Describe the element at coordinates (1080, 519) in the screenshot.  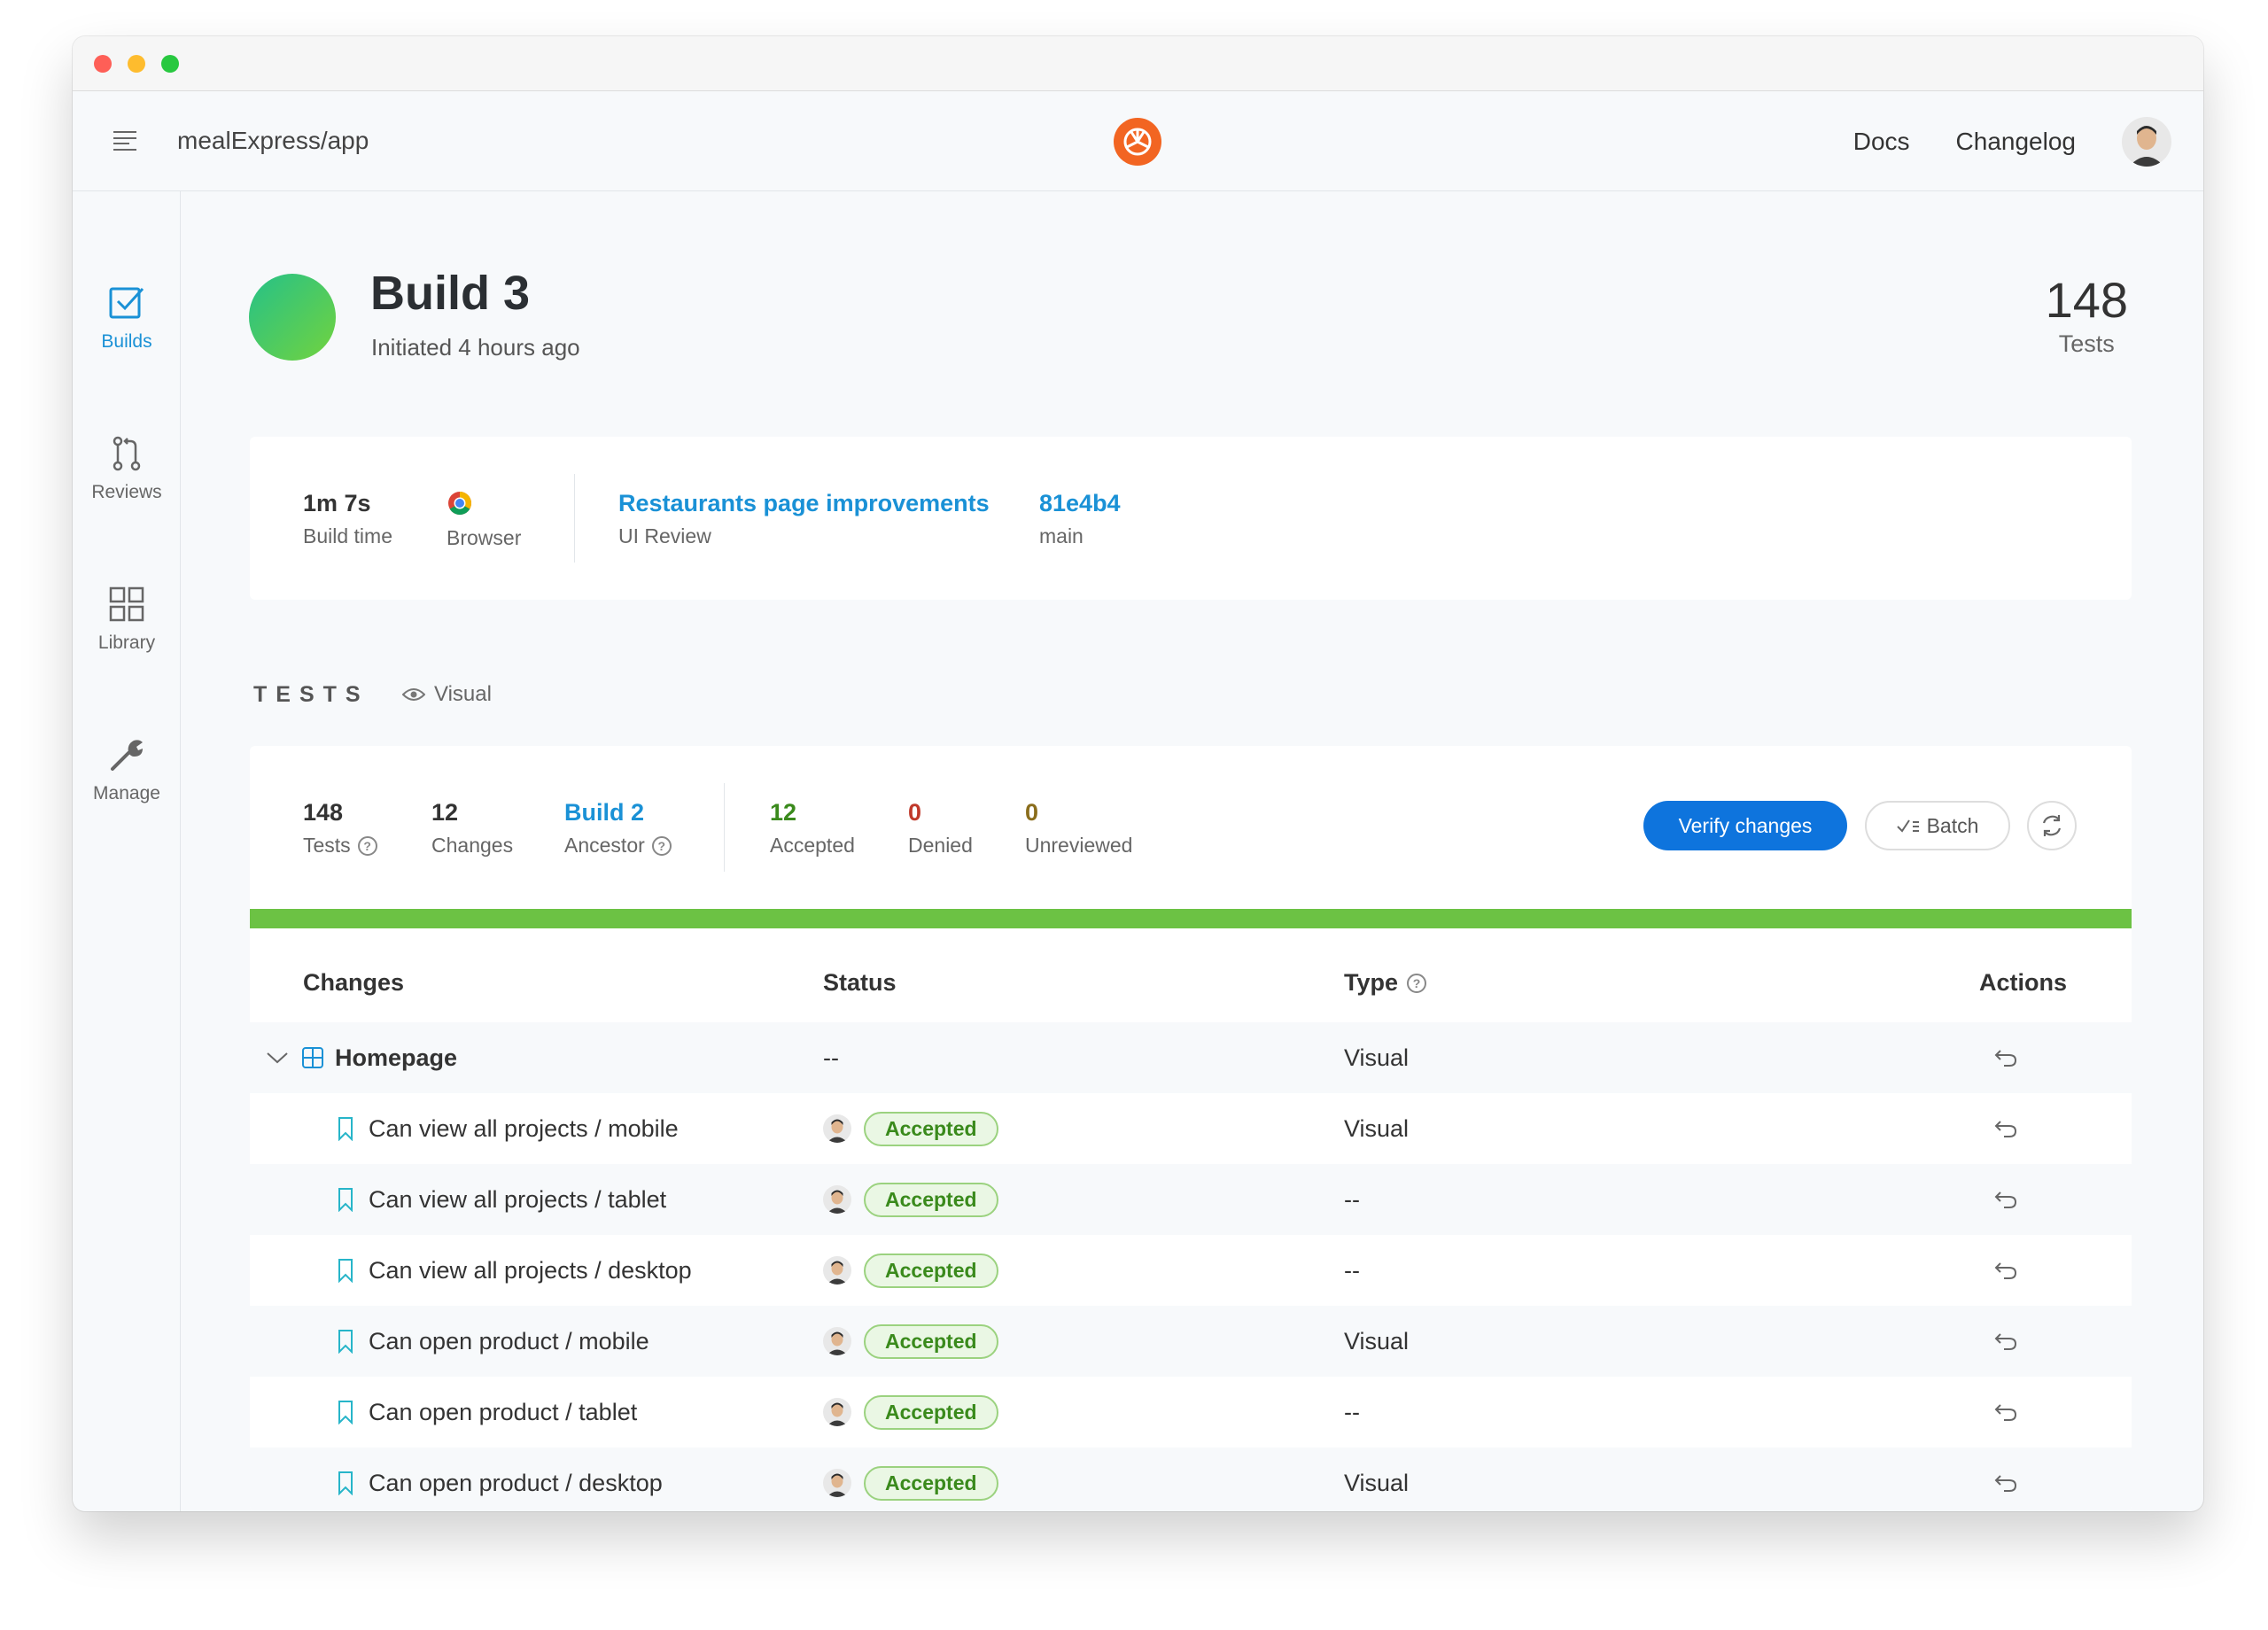
I see `commit-info: 81e4b4 main` at that location.